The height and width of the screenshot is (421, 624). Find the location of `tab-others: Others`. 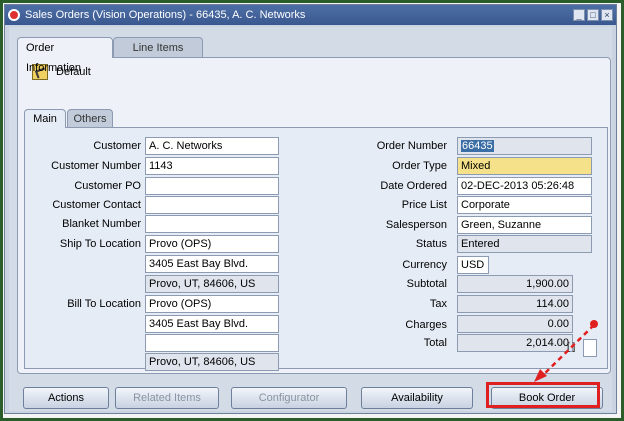

tab-others: Others is located at coordinates (90, 118).